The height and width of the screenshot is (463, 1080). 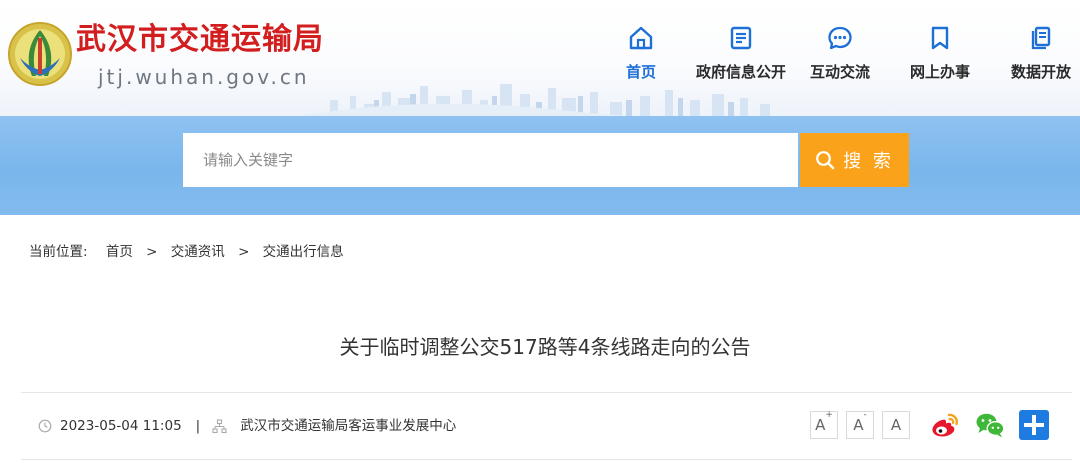 I want to click on publish-date: 2023-05-04 11:05, so click(x=121, y=426).